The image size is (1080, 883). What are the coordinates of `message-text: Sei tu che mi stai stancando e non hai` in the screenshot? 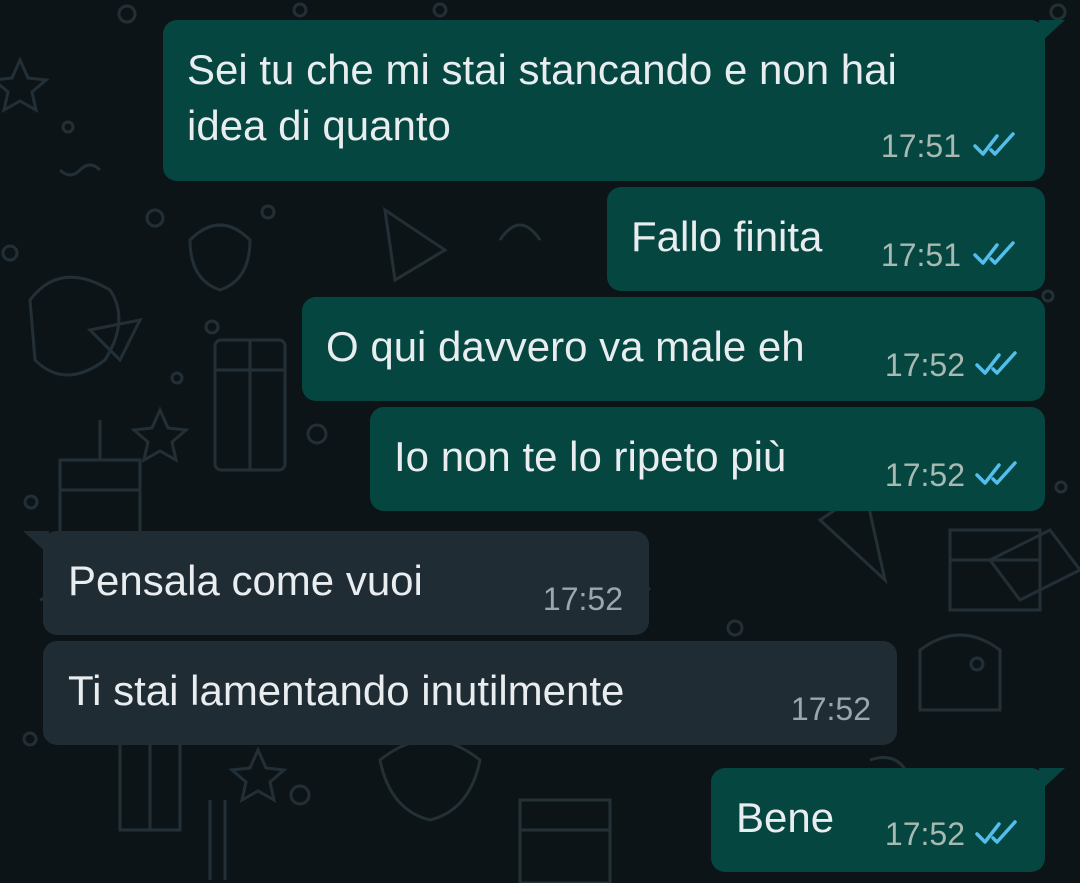 It's located at (542, 69).